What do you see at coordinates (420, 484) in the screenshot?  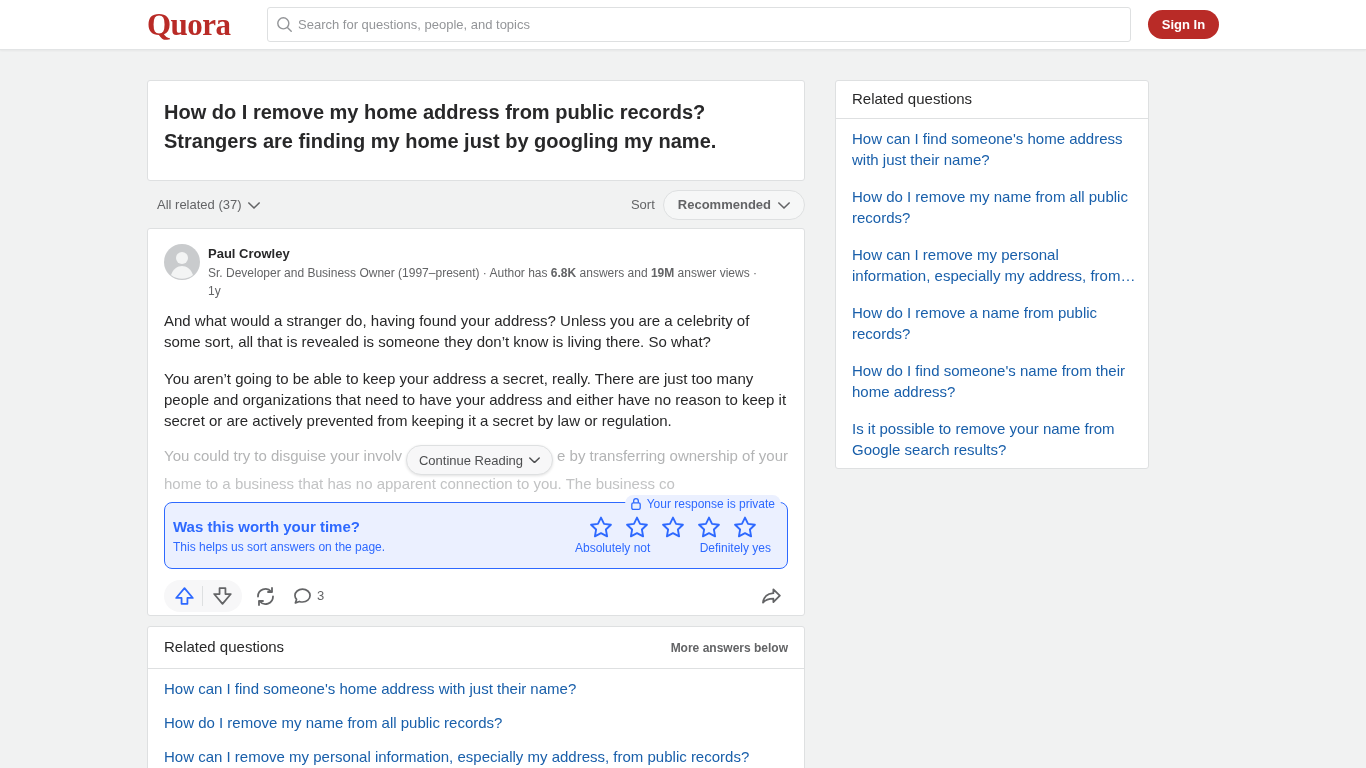 I see `faded-answer-text: home to a business that has no apparent connection to you. The business co` at bounding box center [420, 484].